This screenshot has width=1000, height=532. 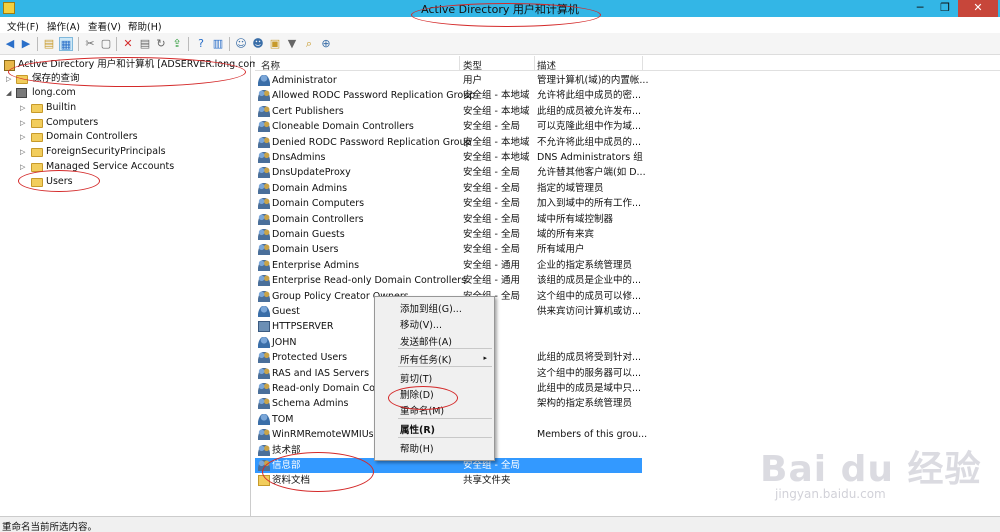 I want to click on help-icon: ?, so click(x=201, y=44).